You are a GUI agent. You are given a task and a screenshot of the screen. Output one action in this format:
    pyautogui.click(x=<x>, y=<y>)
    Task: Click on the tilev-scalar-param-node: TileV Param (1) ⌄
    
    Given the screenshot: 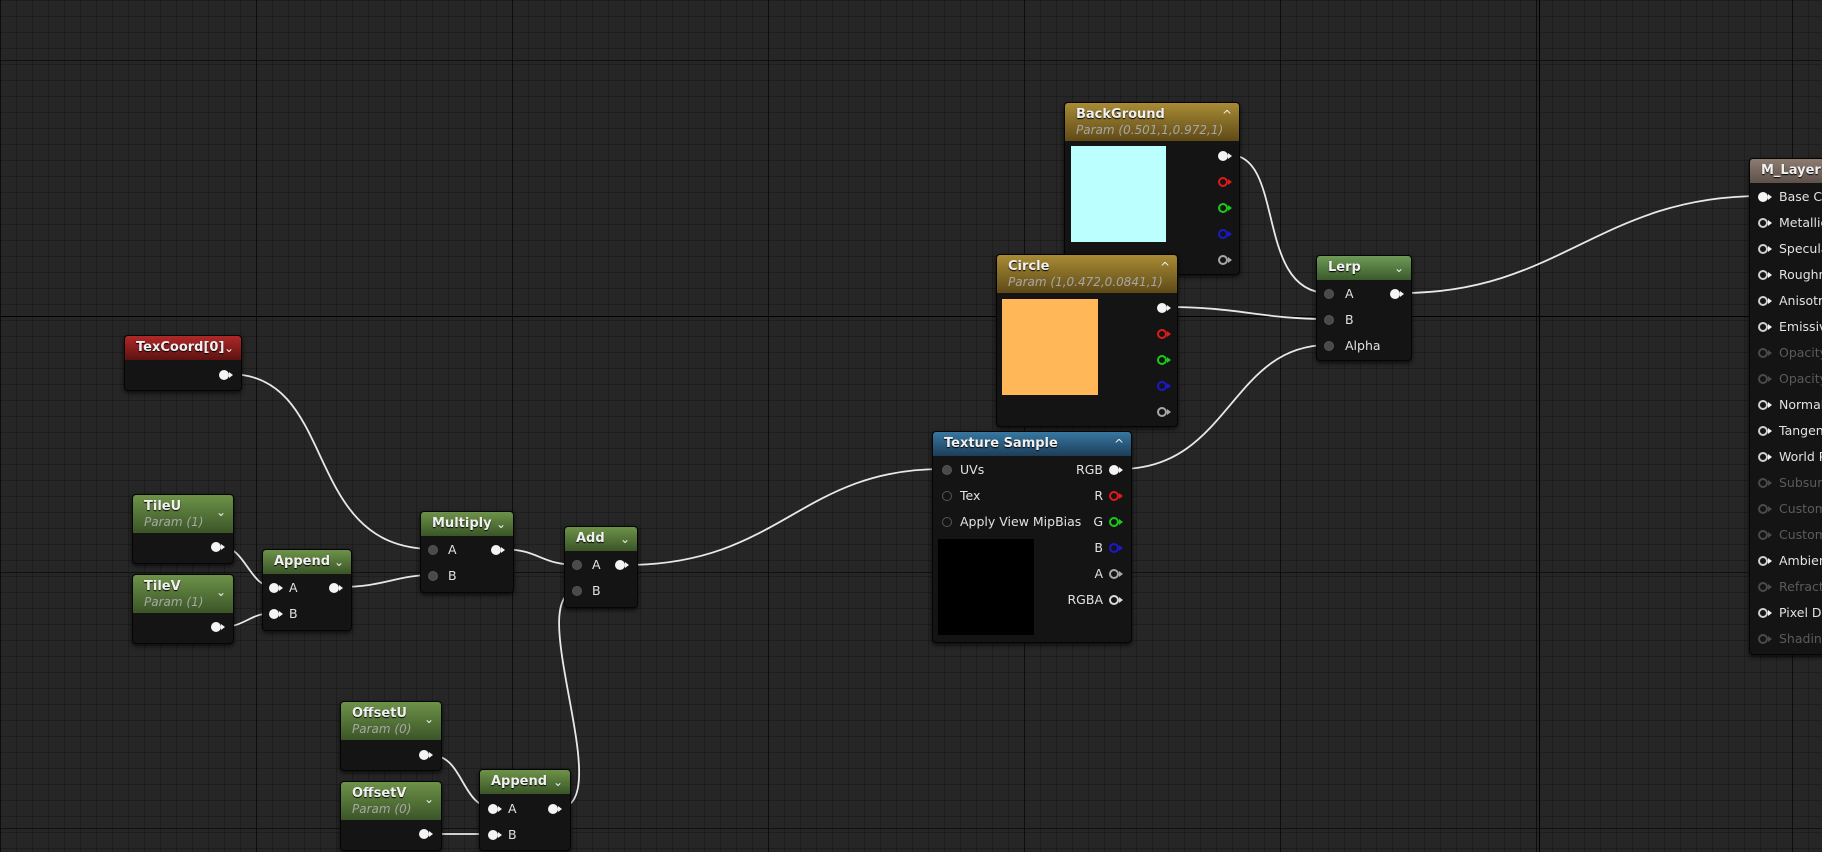 What is the action you would take?
    pyautogui.click(x=183, y=609)
    